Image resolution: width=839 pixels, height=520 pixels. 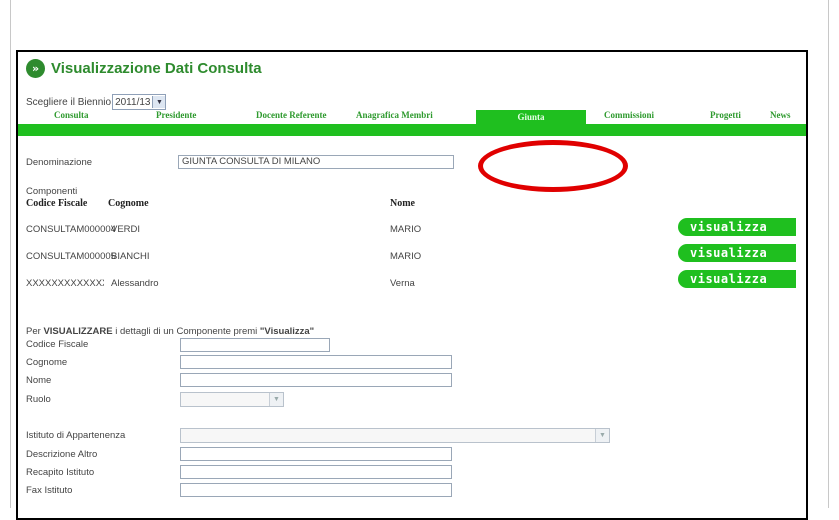 I want to click on tab-anagrafica-membri: Anagrafica Membri, so click(x=412, y=115).